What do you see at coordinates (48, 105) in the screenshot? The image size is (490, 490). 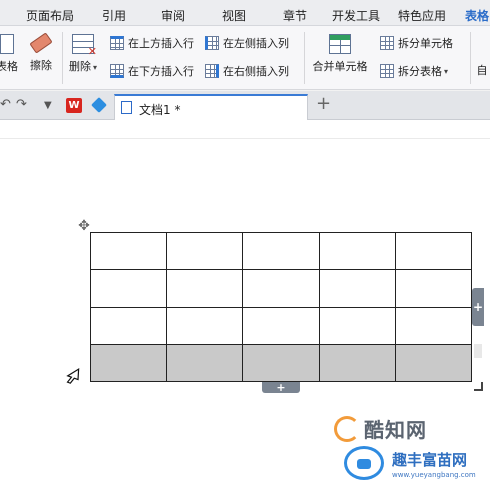 I see `quick-access-menu-icon: ▼` at bounding box center [48, 105].